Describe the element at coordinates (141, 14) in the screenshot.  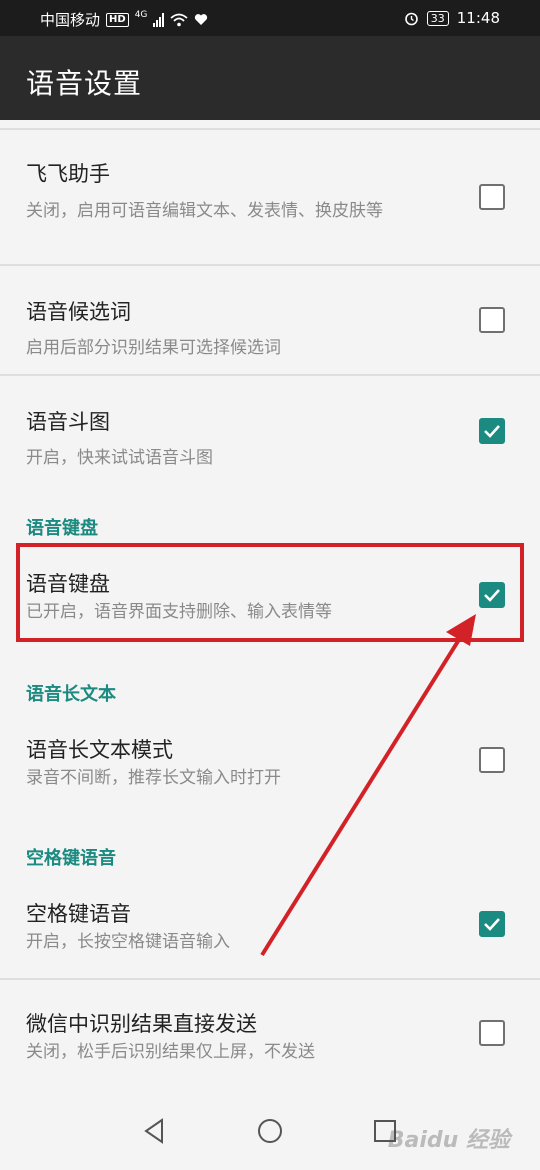
I see `network-type: 4G` at that location.